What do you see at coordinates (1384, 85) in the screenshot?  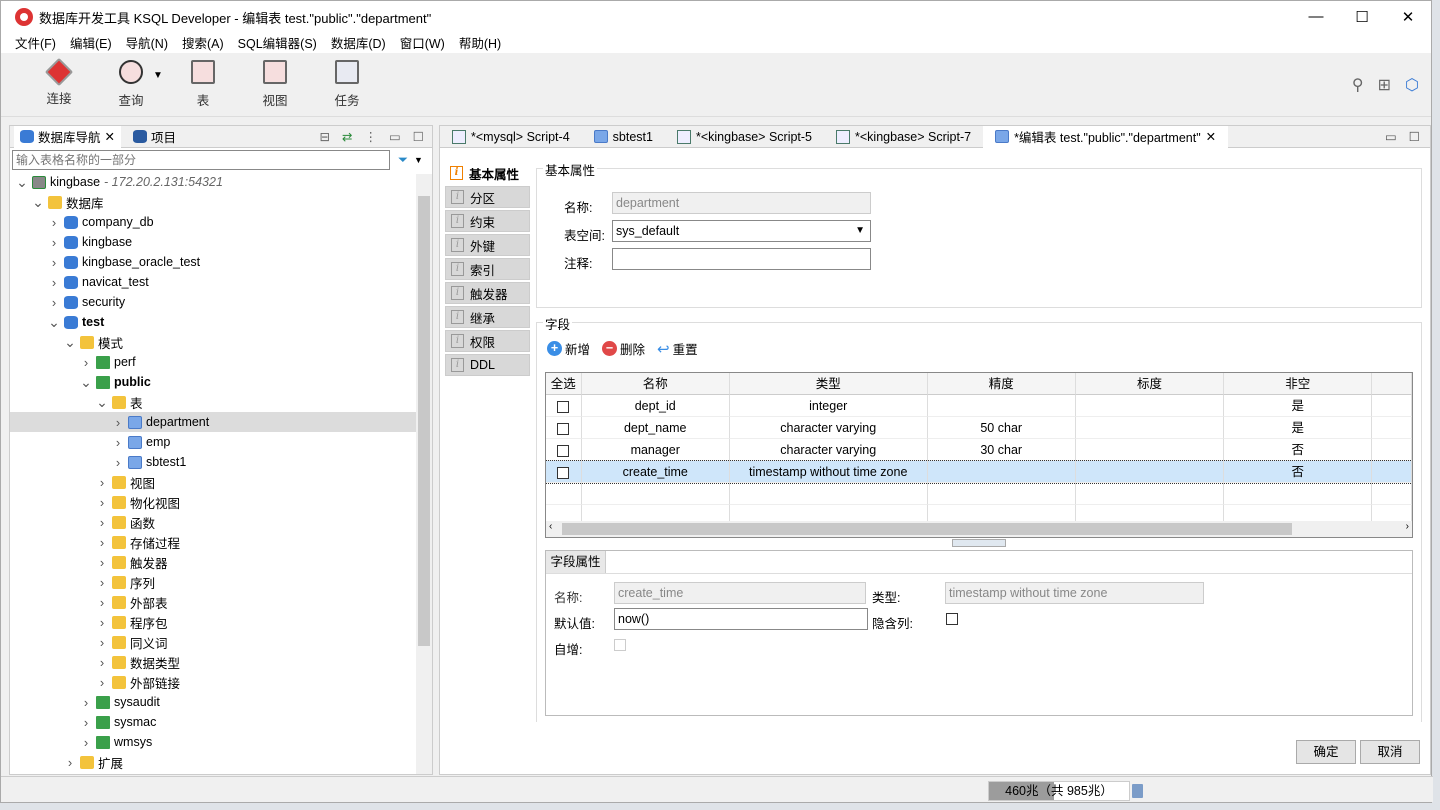 I see `open-perspective-icon: ⊞` at bounding box center [1384, 85].